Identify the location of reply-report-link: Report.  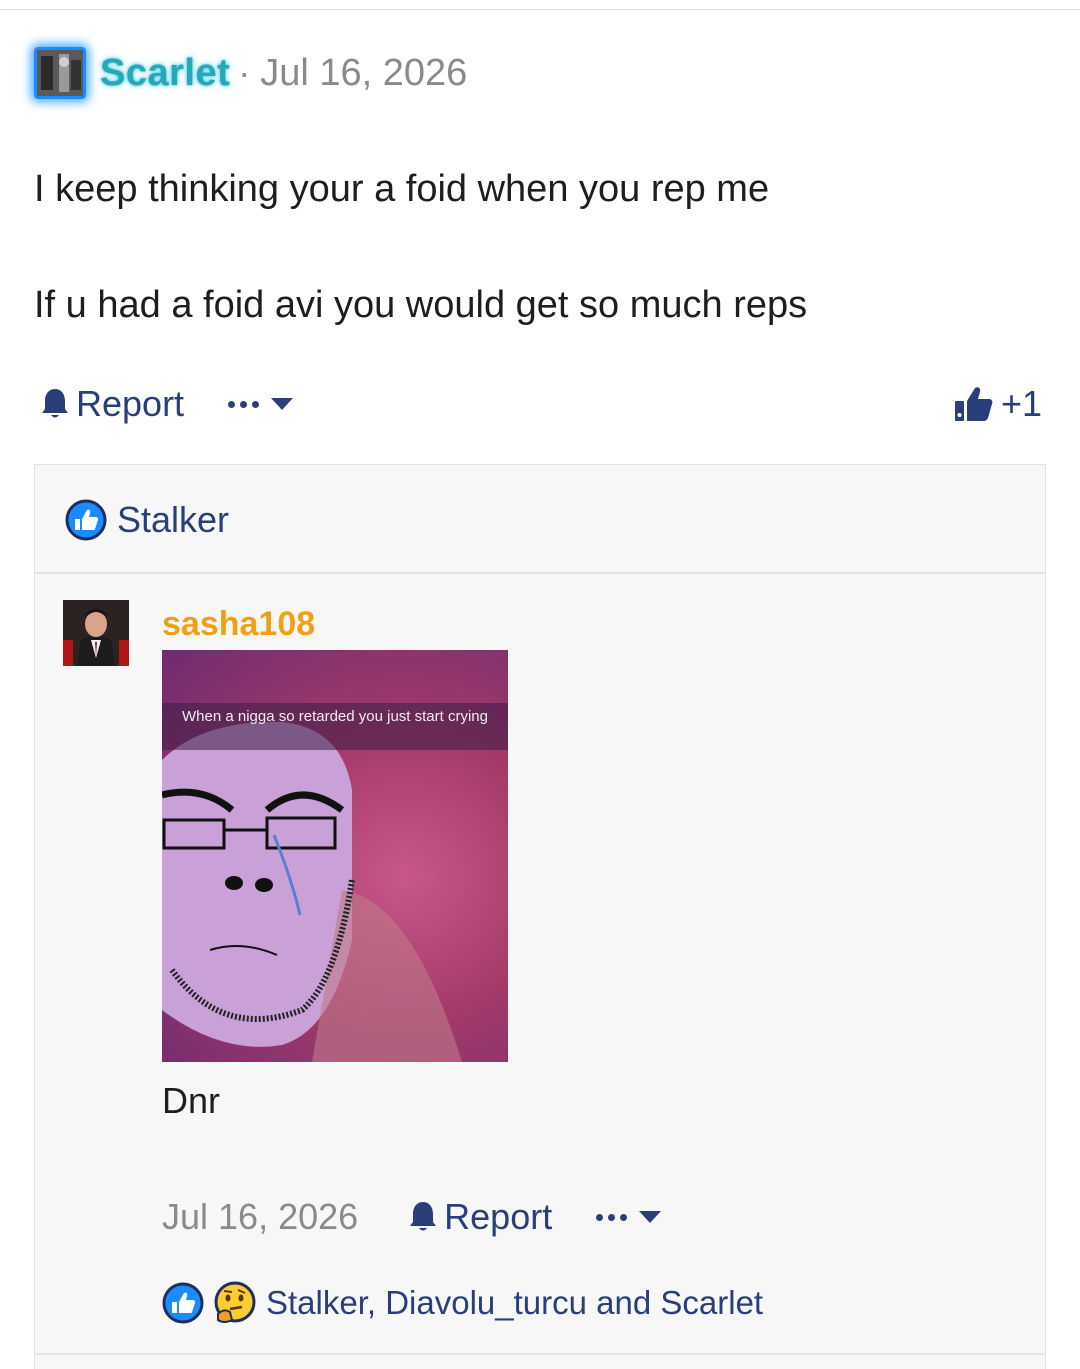
(480, 1217).